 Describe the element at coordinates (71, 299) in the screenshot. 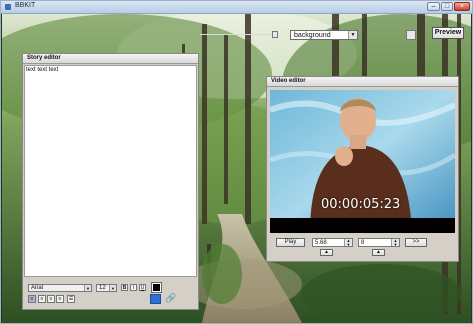

I see `list-icon: ☰` at that location.